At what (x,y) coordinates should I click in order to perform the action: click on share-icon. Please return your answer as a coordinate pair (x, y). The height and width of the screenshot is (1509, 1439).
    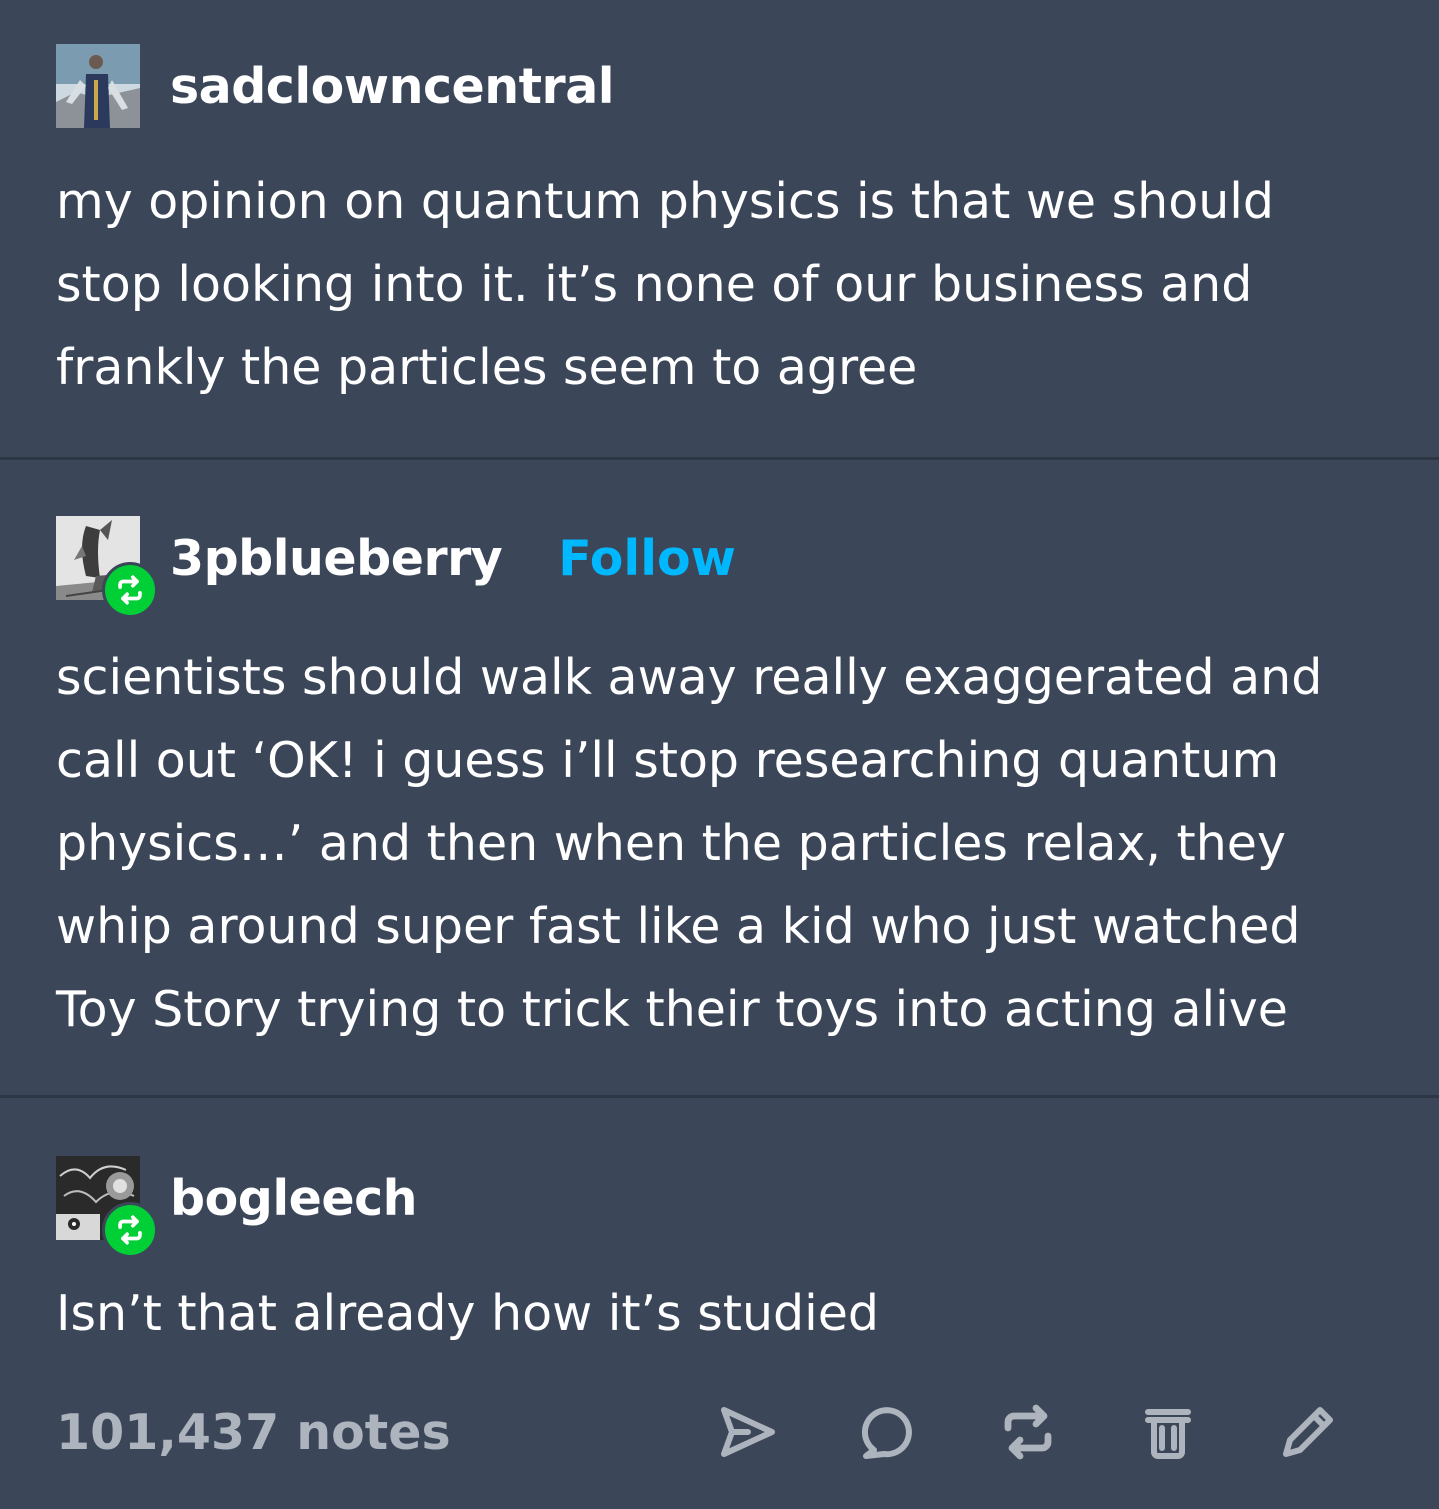
    Looking at the image, I should click on (748, 1432).